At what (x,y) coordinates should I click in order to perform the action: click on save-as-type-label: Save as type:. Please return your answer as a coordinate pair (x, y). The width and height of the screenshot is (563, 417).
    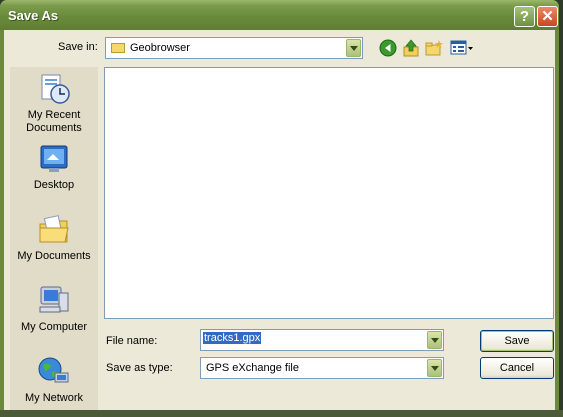
    Looking at the image, I should click on (139, 368).